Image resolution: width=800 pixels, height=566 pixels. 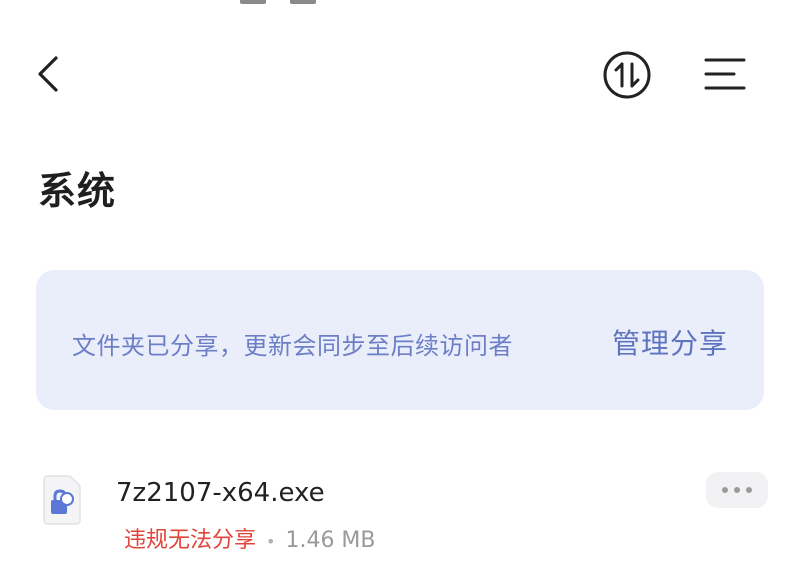 I want to click on back-button, so click(x=50, y=74).